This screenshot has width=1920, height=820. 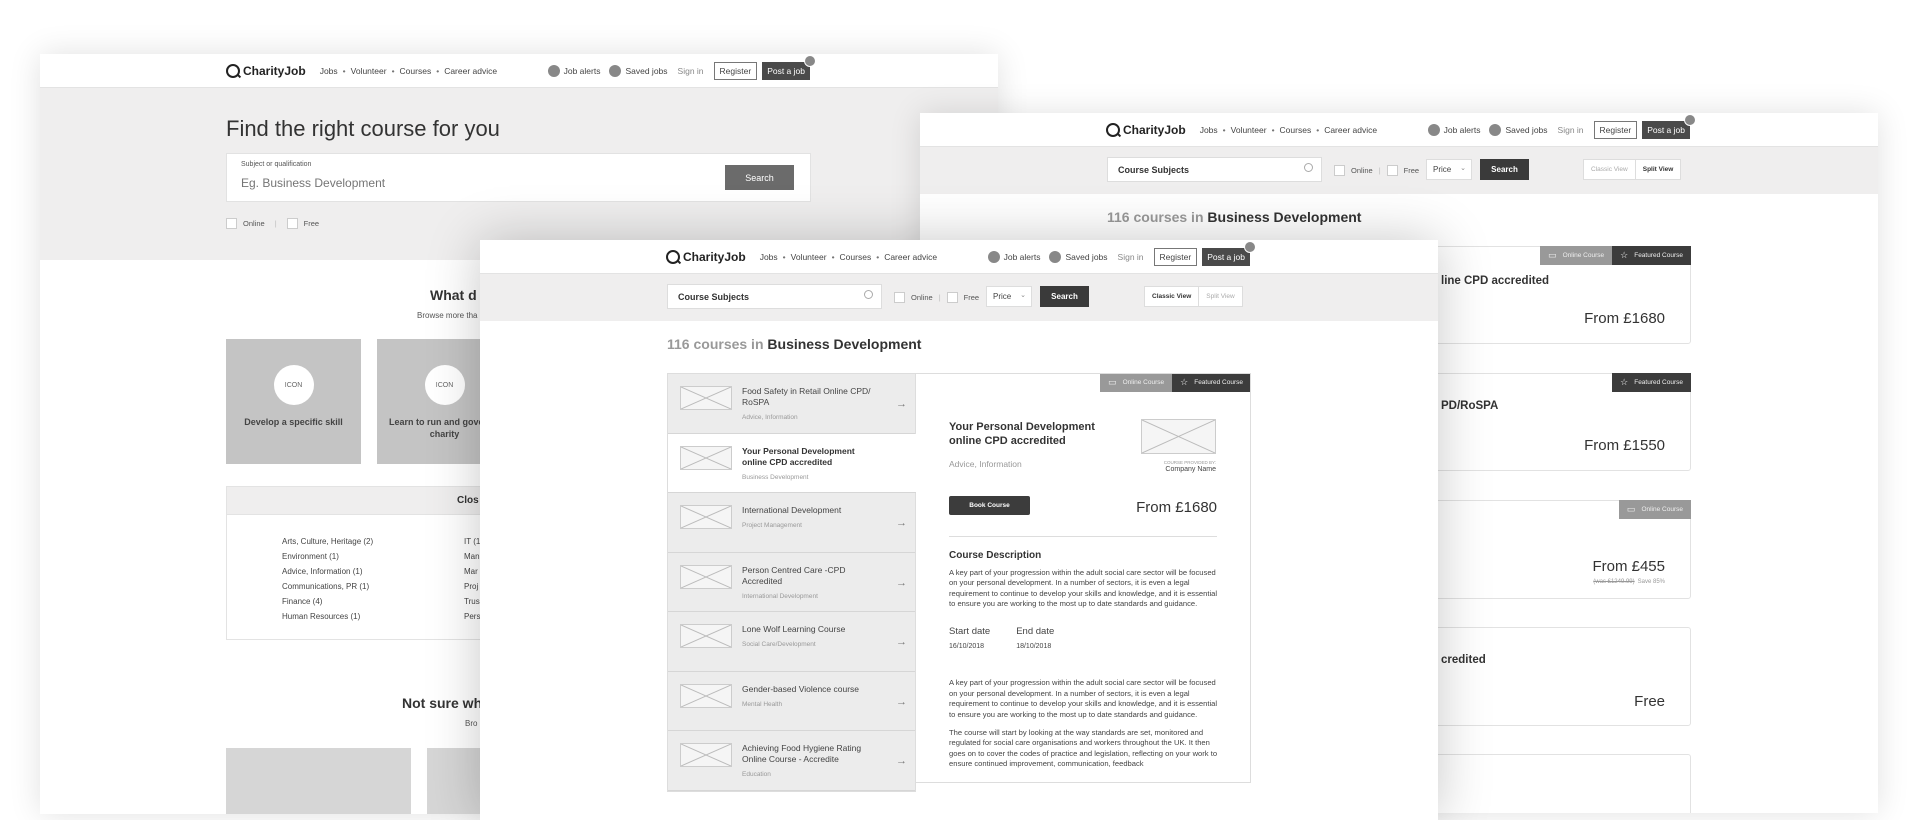 I want to click on category-card: ICON Develop a specific skill, so click(x=293, y=401).